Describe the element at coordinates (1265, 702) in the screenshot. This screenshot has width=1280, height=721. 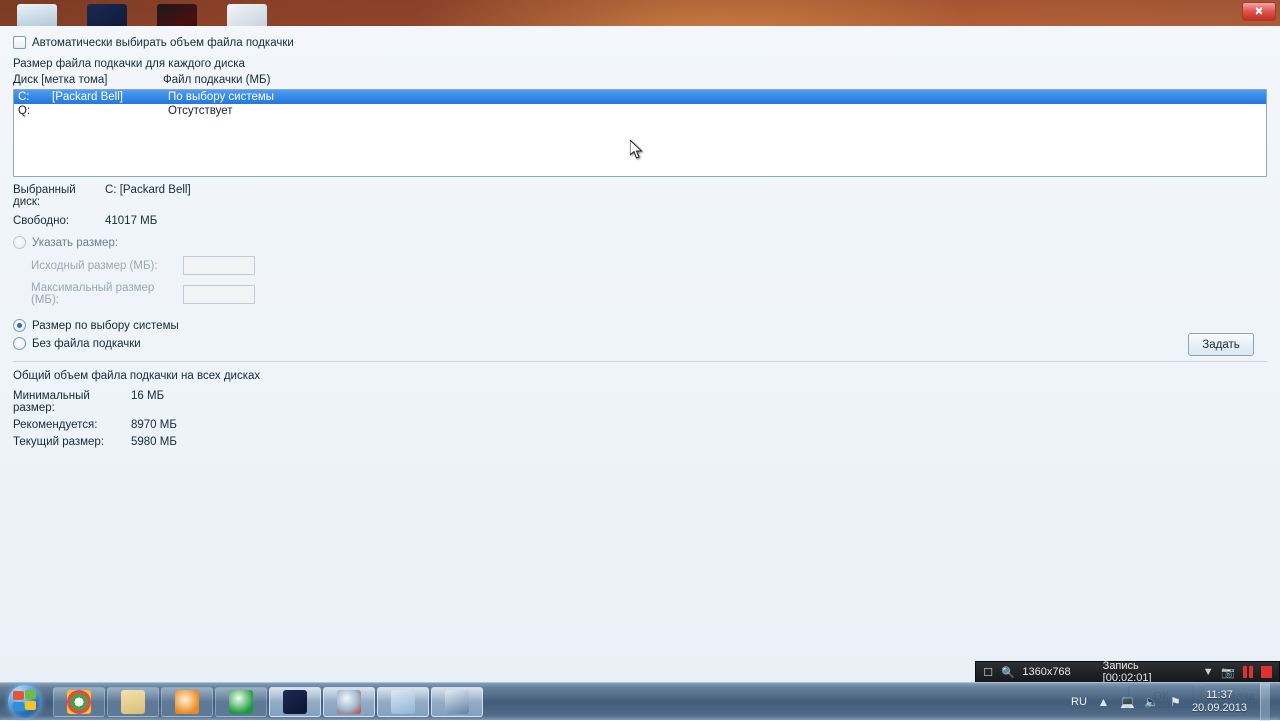
I see `show-desktop-button` at that location.